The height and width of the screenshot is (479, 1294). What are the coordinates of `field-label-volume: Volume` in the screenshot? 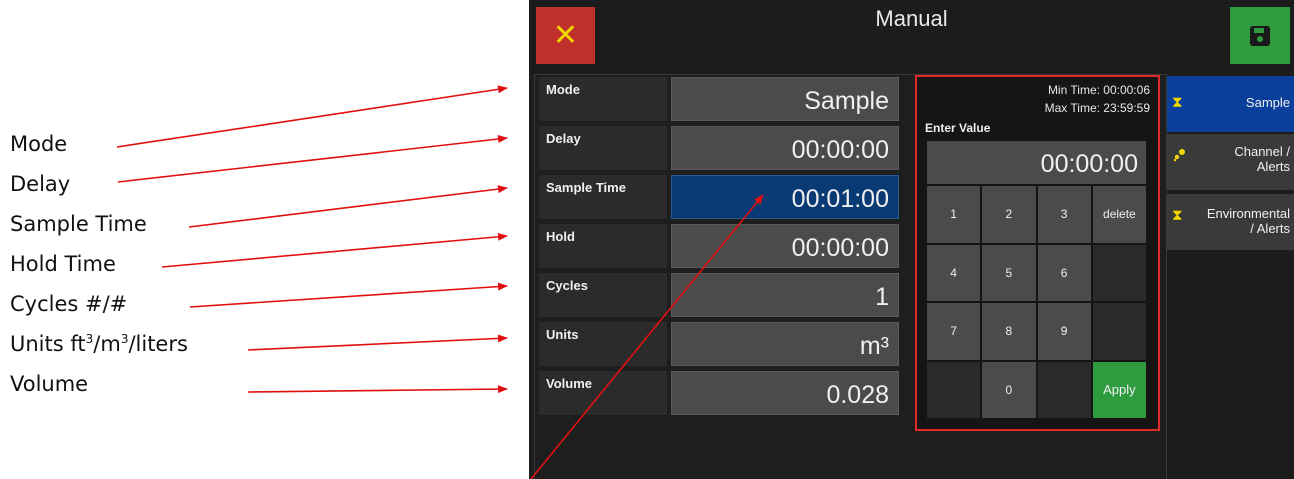 It's located at (603, 393).